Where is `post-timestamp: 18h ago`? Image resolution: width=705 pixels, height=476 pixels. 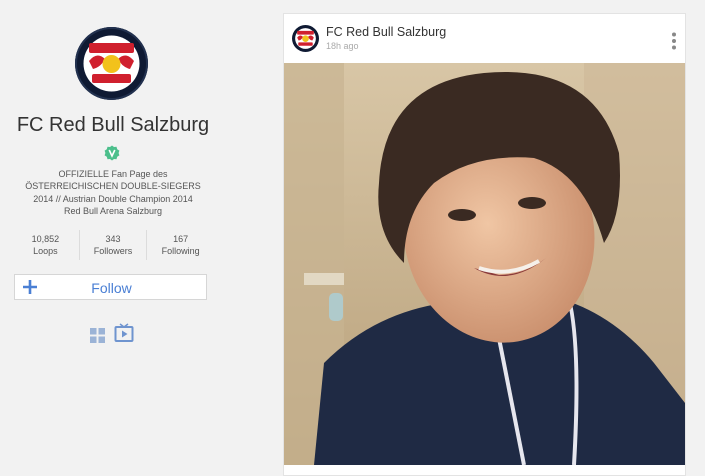
post-timestamp: 18h ago is located at coordinates (342, 46).